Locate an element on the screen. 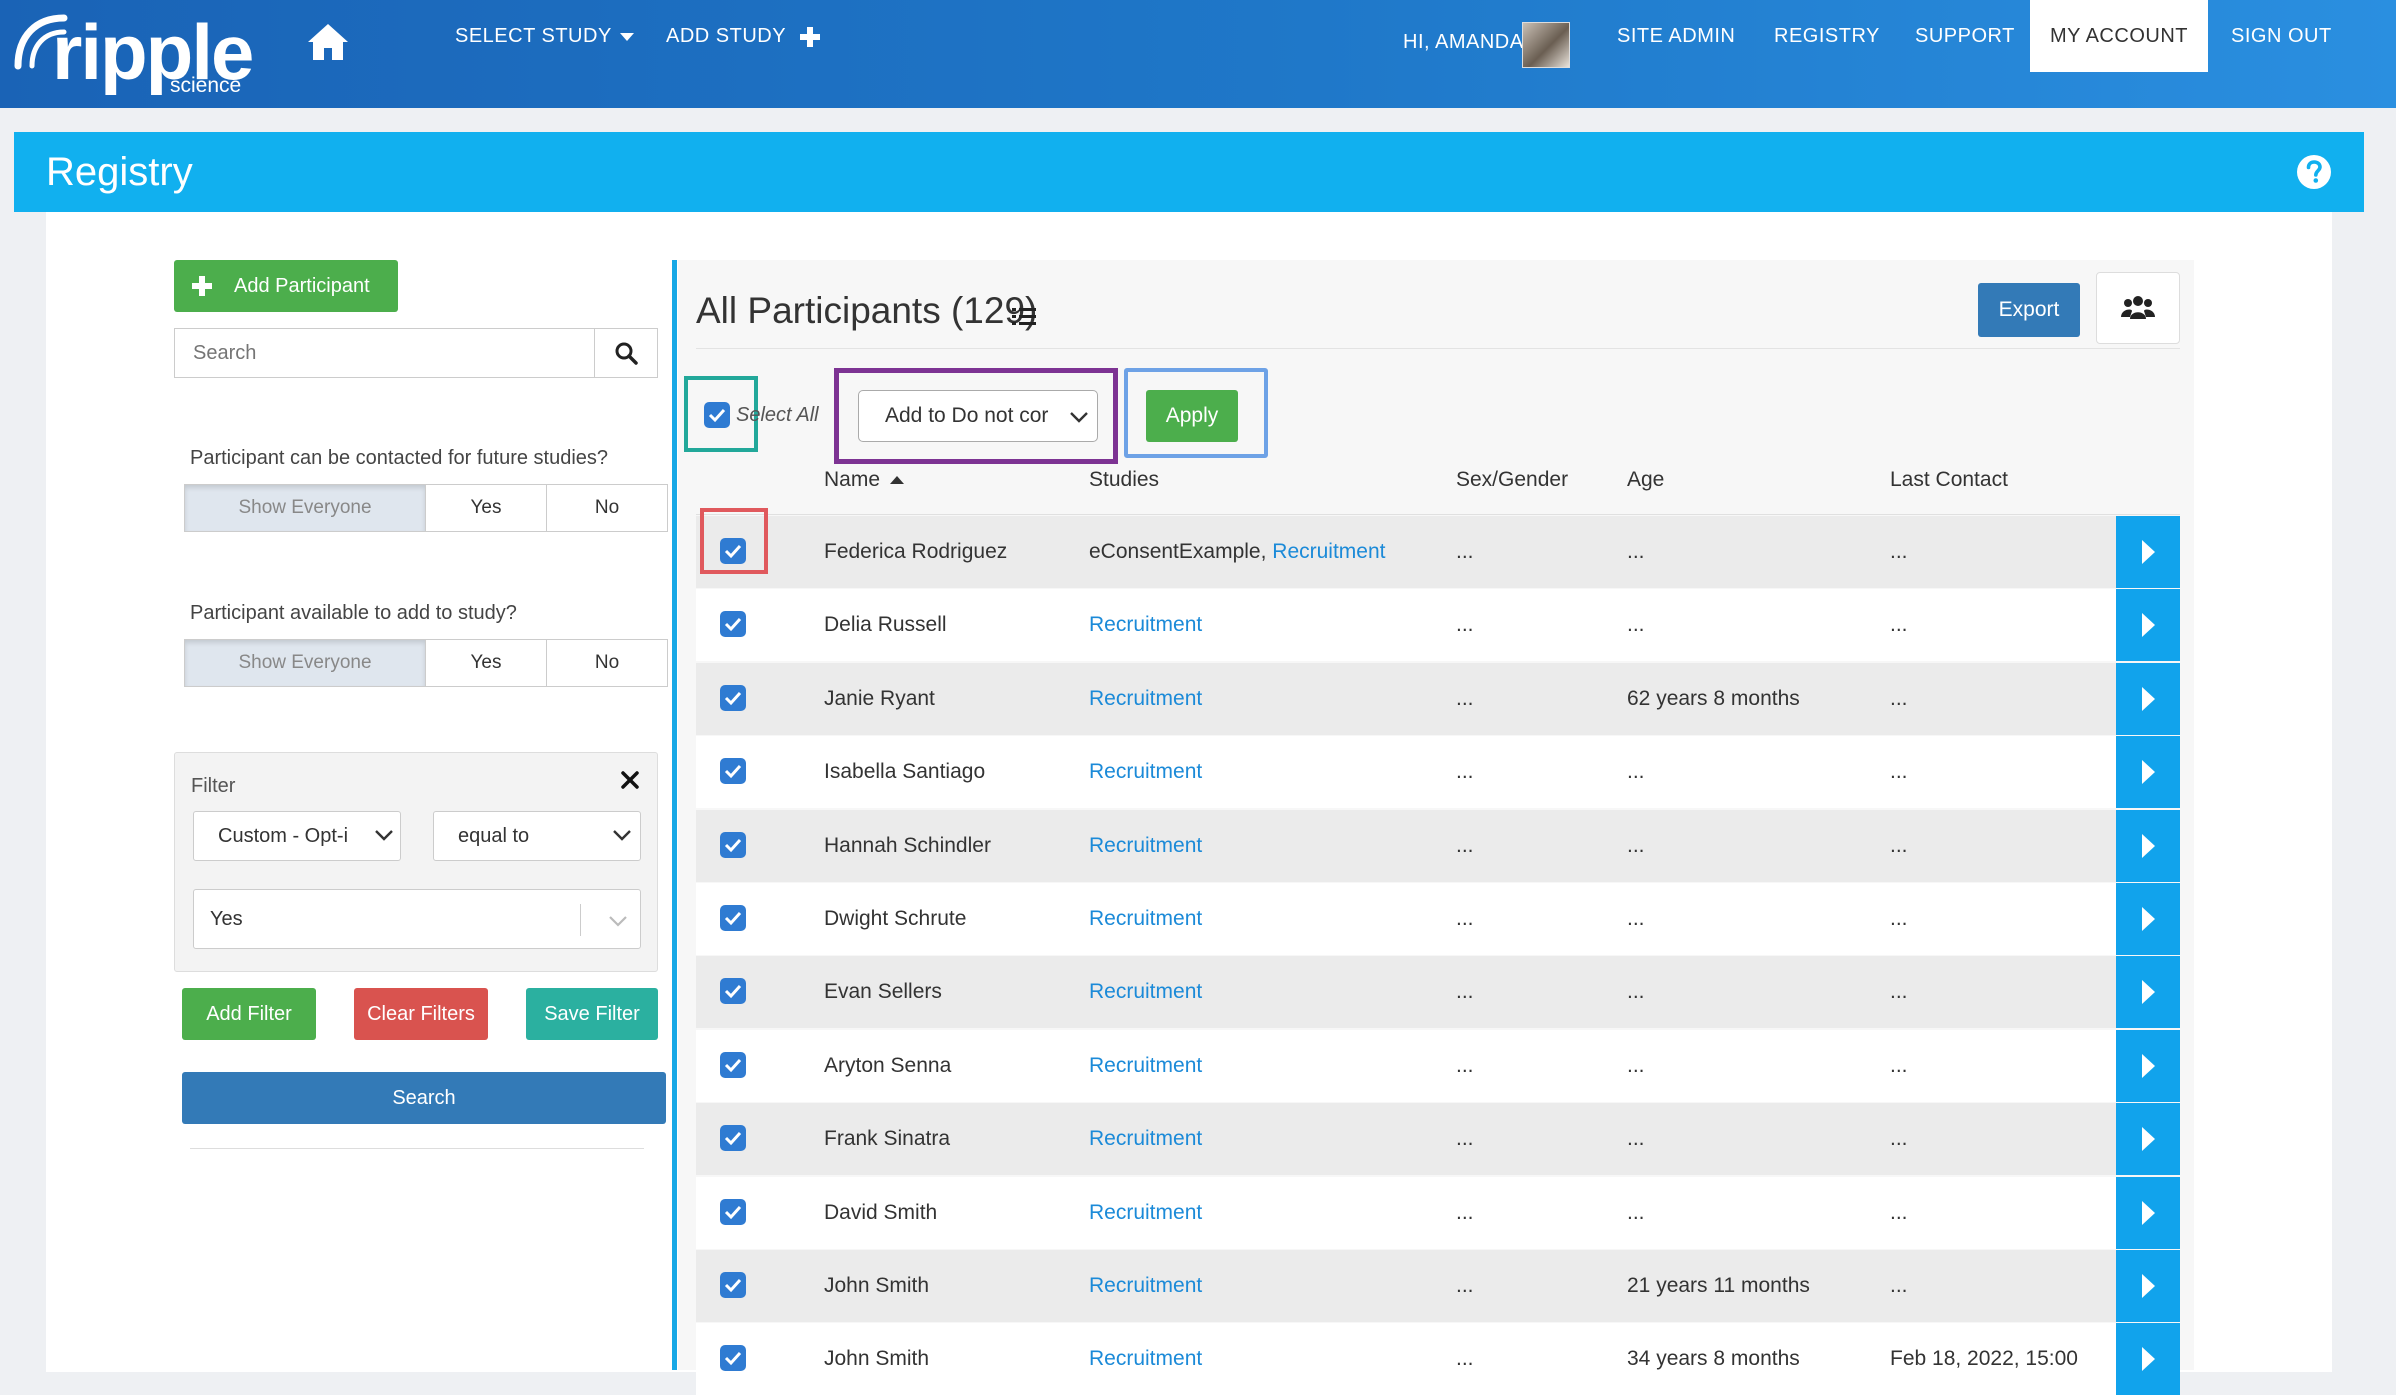  filter-operator-select: equal to is located at coordinates (537, 836).